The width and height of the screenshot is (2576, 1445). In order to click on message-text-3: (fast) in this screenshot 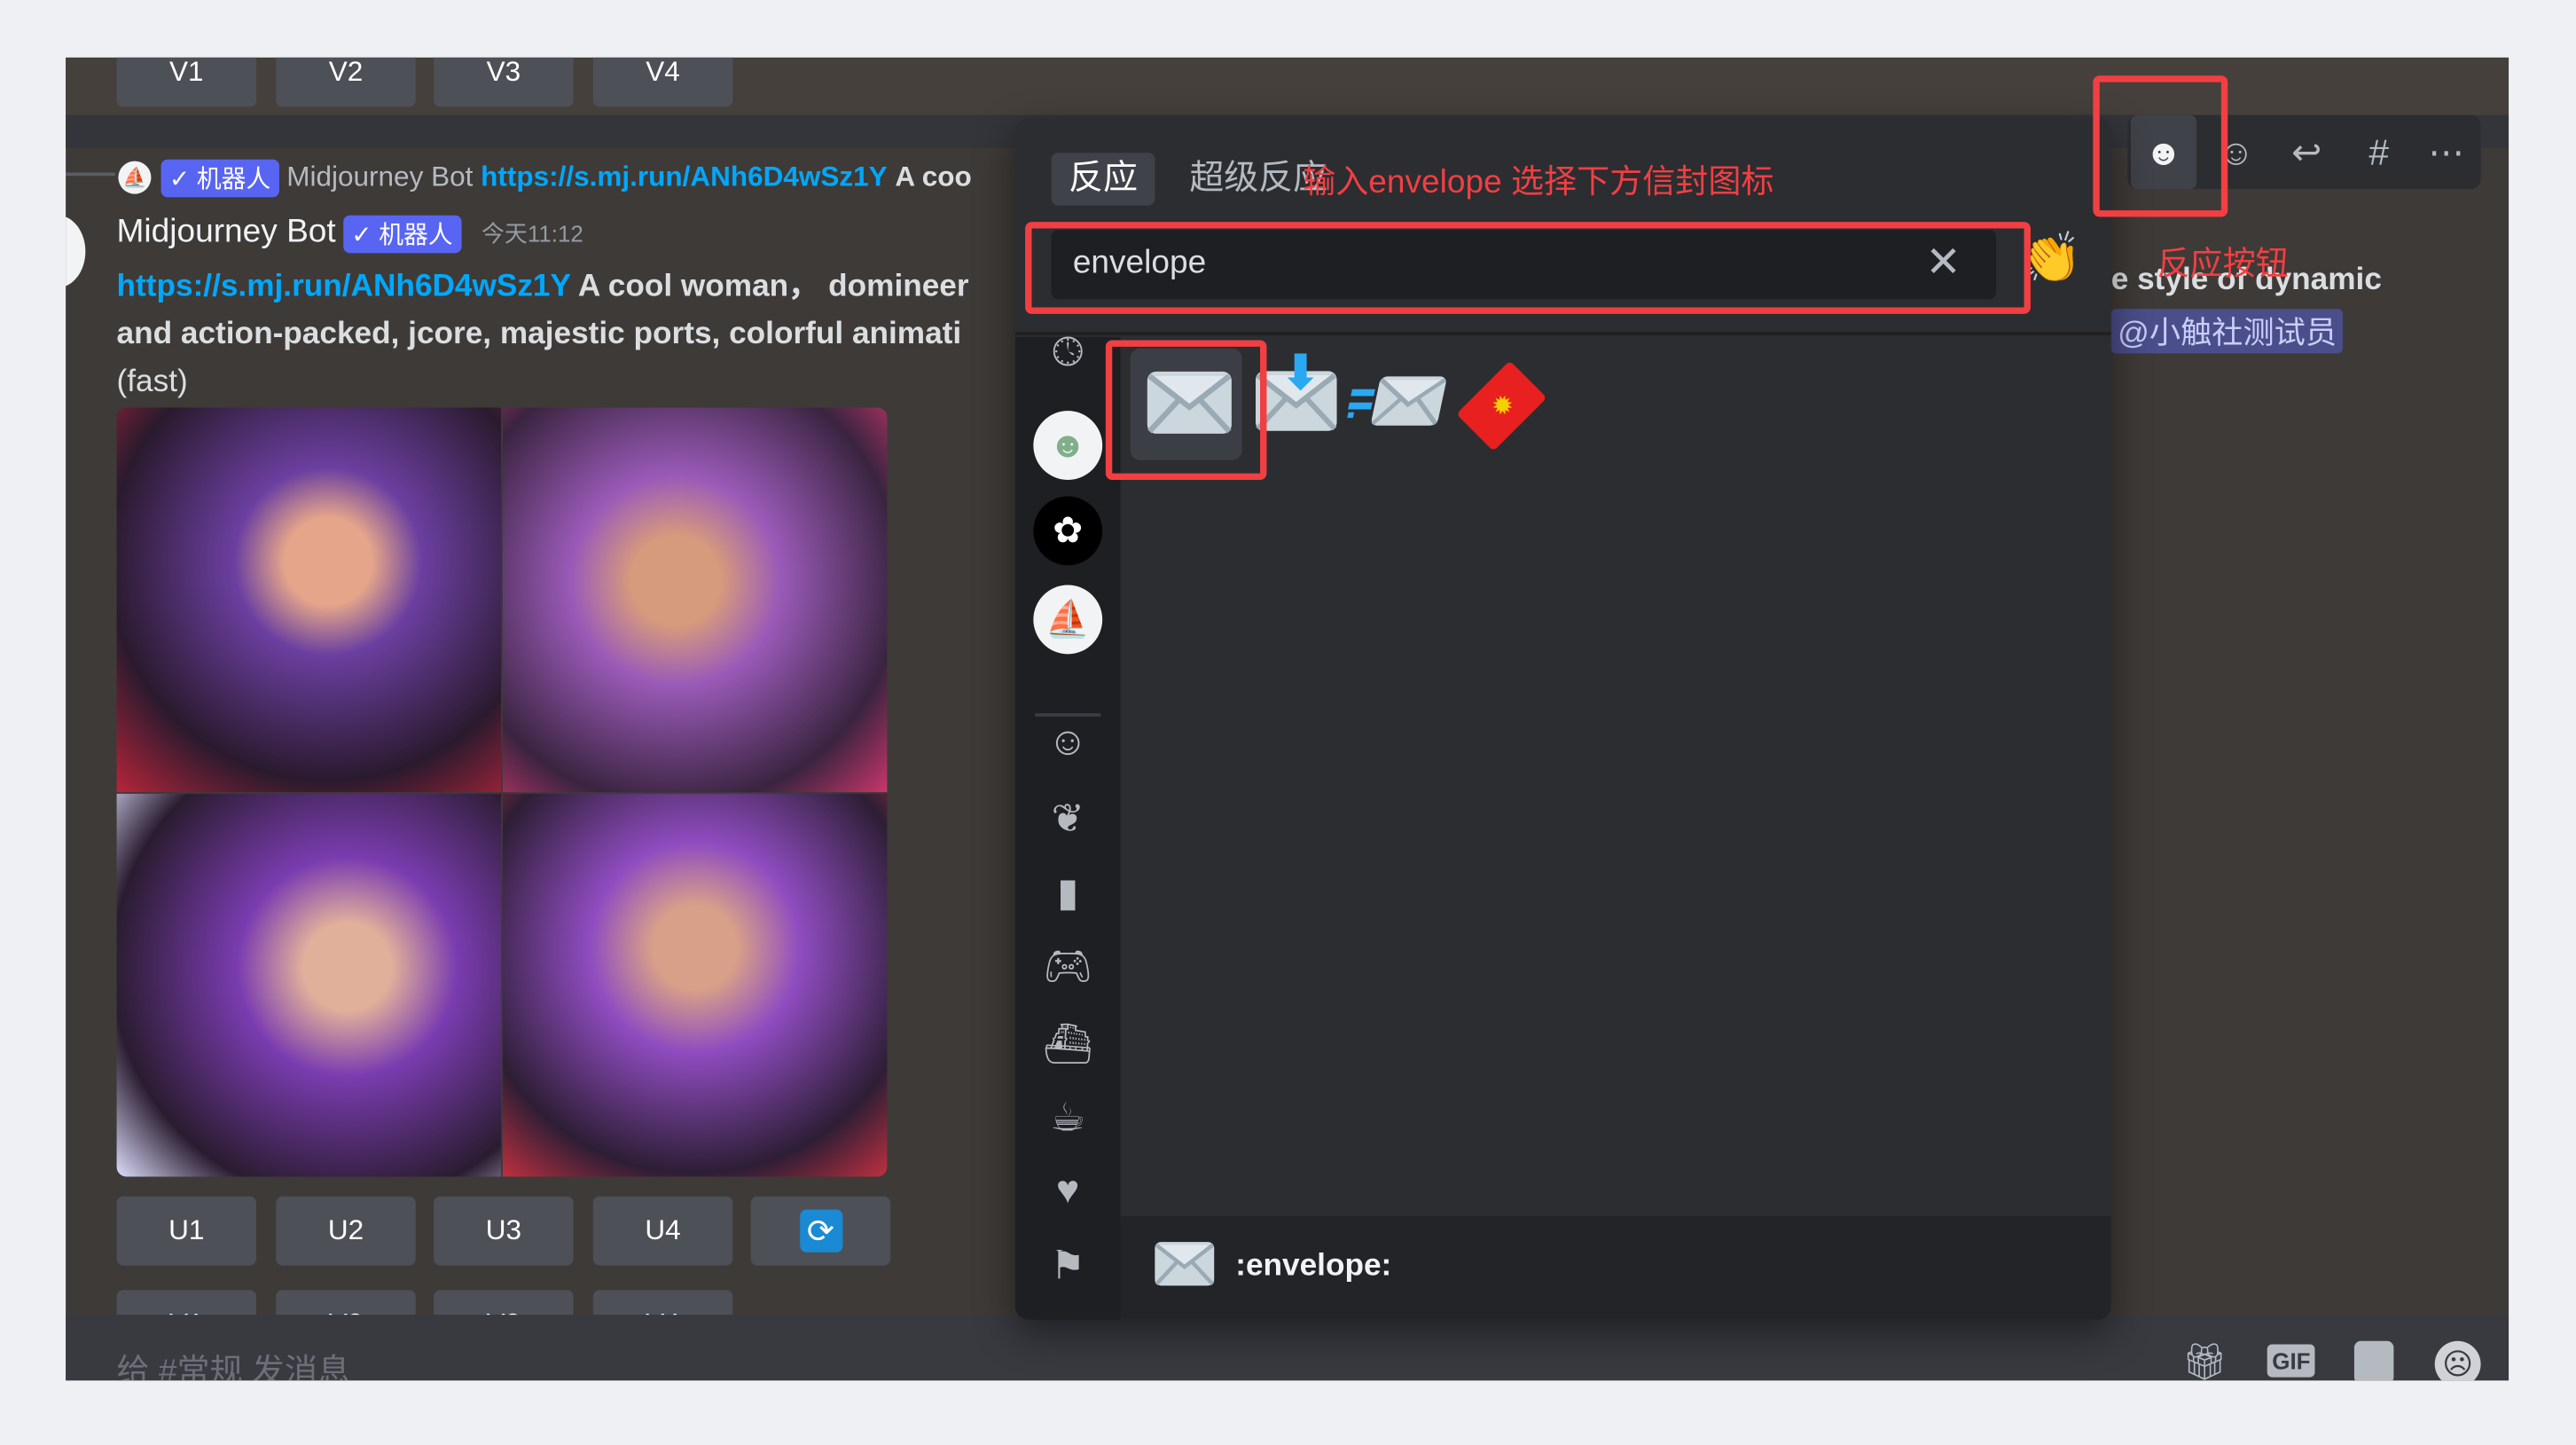, I will do `click(152, 382)`.